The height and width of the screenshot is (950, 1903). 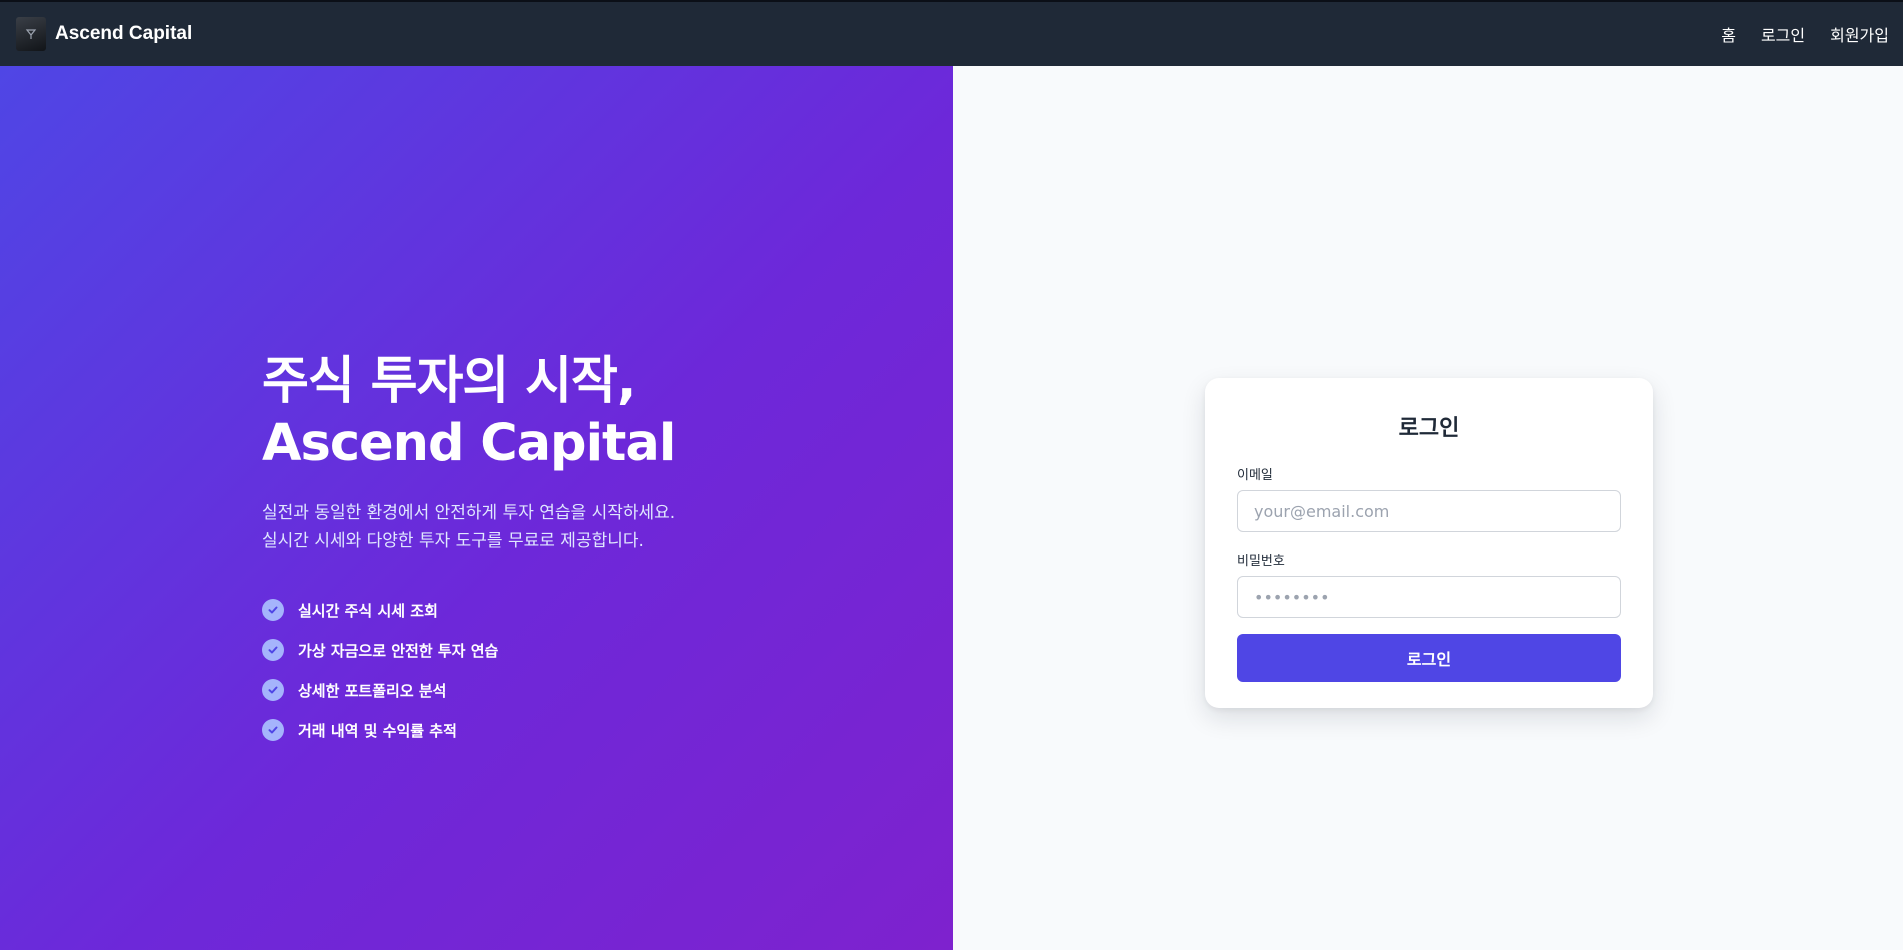 What do you see at coordinates (1783, 34) in the screenshot?
I see `nav-link-login: 로그인` at bounding box center [1783, 34].